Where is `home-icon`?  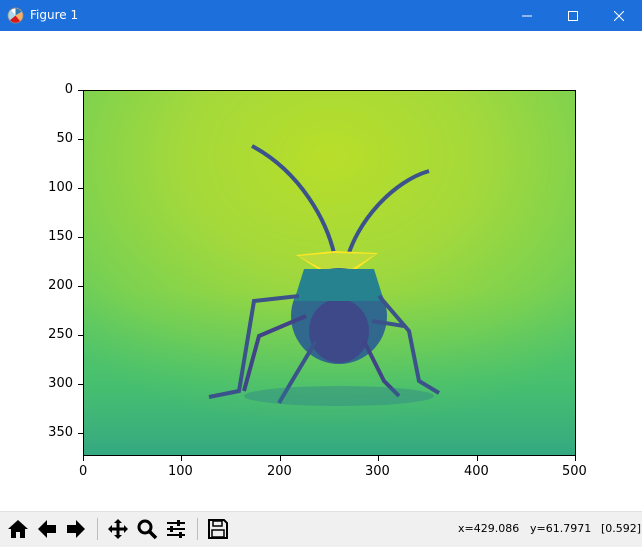 home-icon is located at coordinates (18, 529).